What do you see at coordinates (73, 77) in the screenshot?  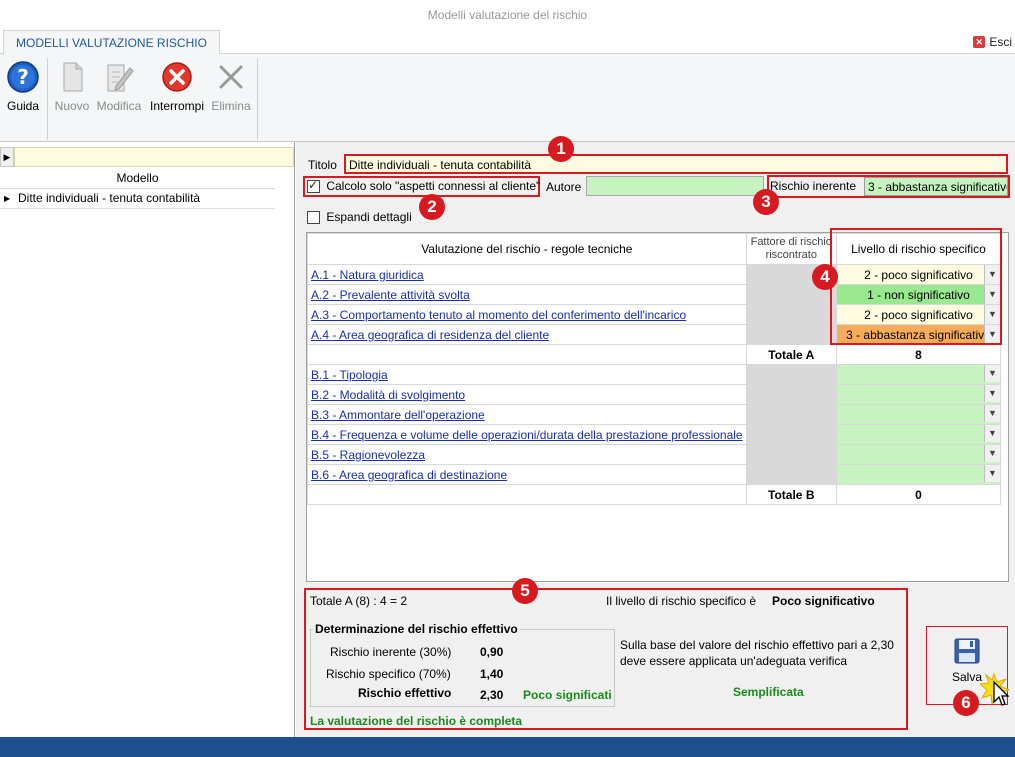 I see `new-document-icon` at bounding box center [73, 77].